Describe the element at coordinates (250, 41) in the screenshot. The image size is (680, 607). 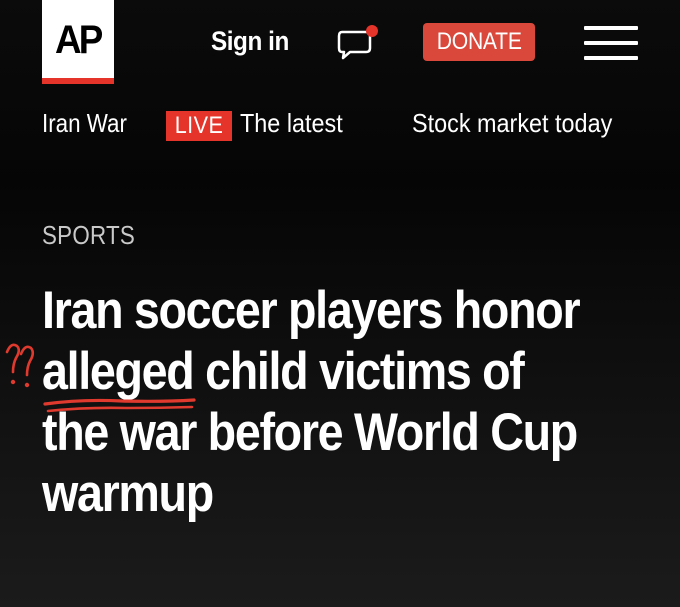
I see `sign-in-link: Sign in` at that location.